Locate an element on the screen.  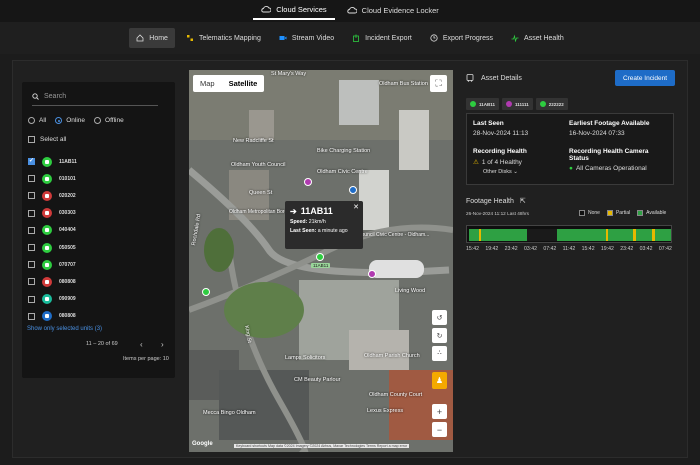
close-icon: ✕ is located at coordinates (356, 207).